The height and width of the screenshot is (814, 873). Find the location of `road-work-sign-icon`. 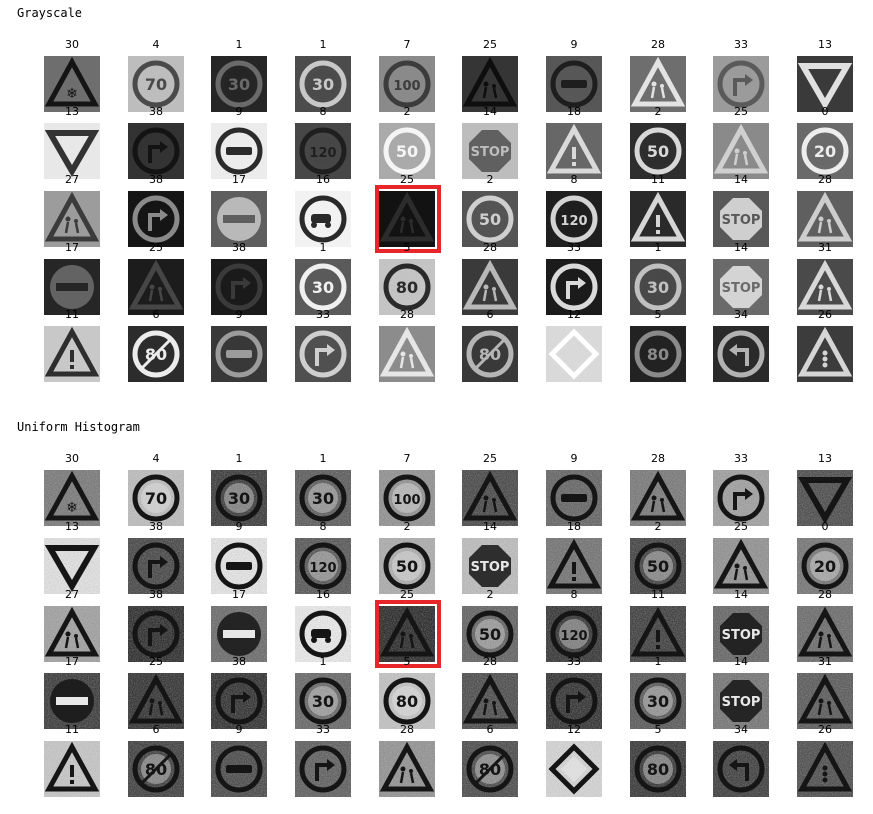

road-work-sign-icon is located at coordinates (741, 148).